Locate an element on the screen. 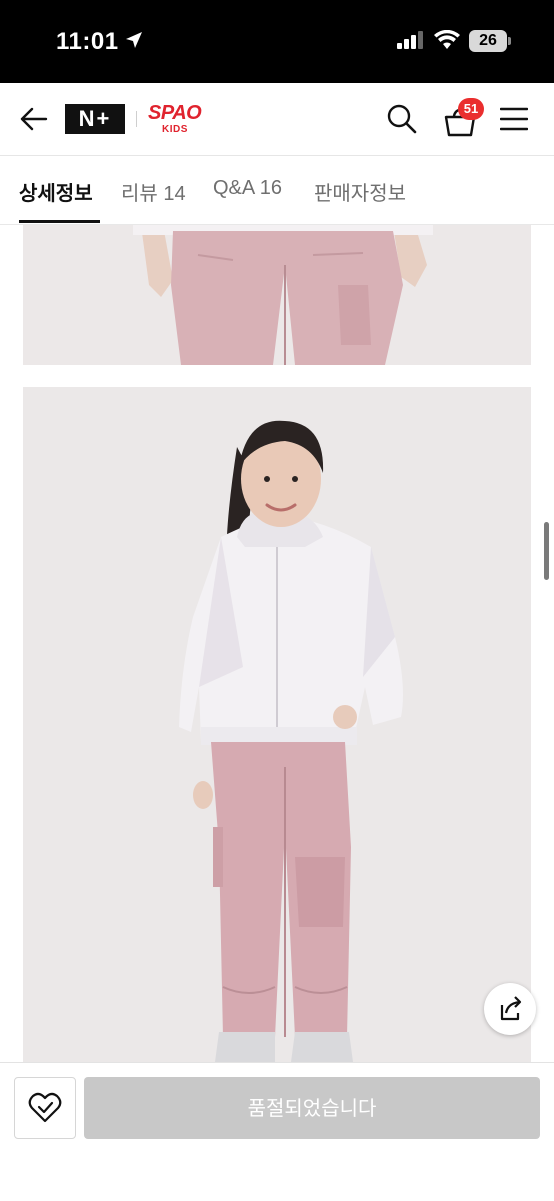 The image size is (554, 1201). active-tab-indicator is located at coordinates (59, 221).